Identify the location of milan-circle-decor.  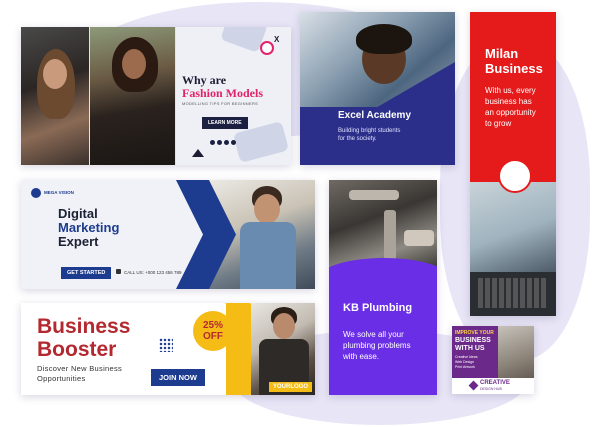
(515, 176).